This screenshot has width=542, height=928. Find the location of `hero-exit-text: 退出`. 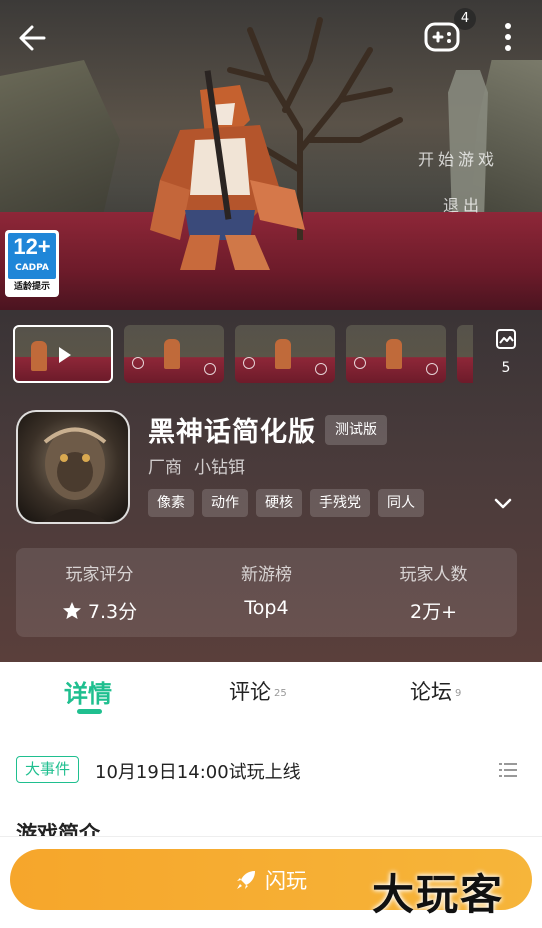

hero-exit-text: 退出 is located at coordinates (463, 205).